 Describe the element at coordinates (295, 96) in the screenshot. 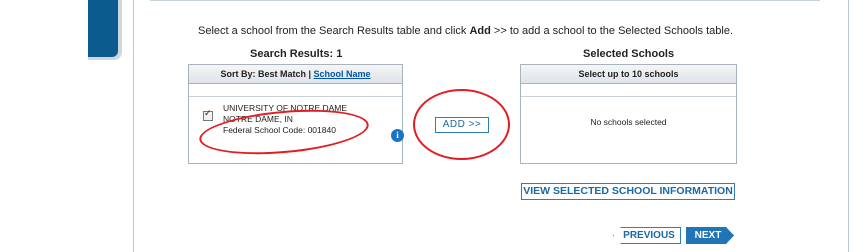

I see `row-divider` at that location.